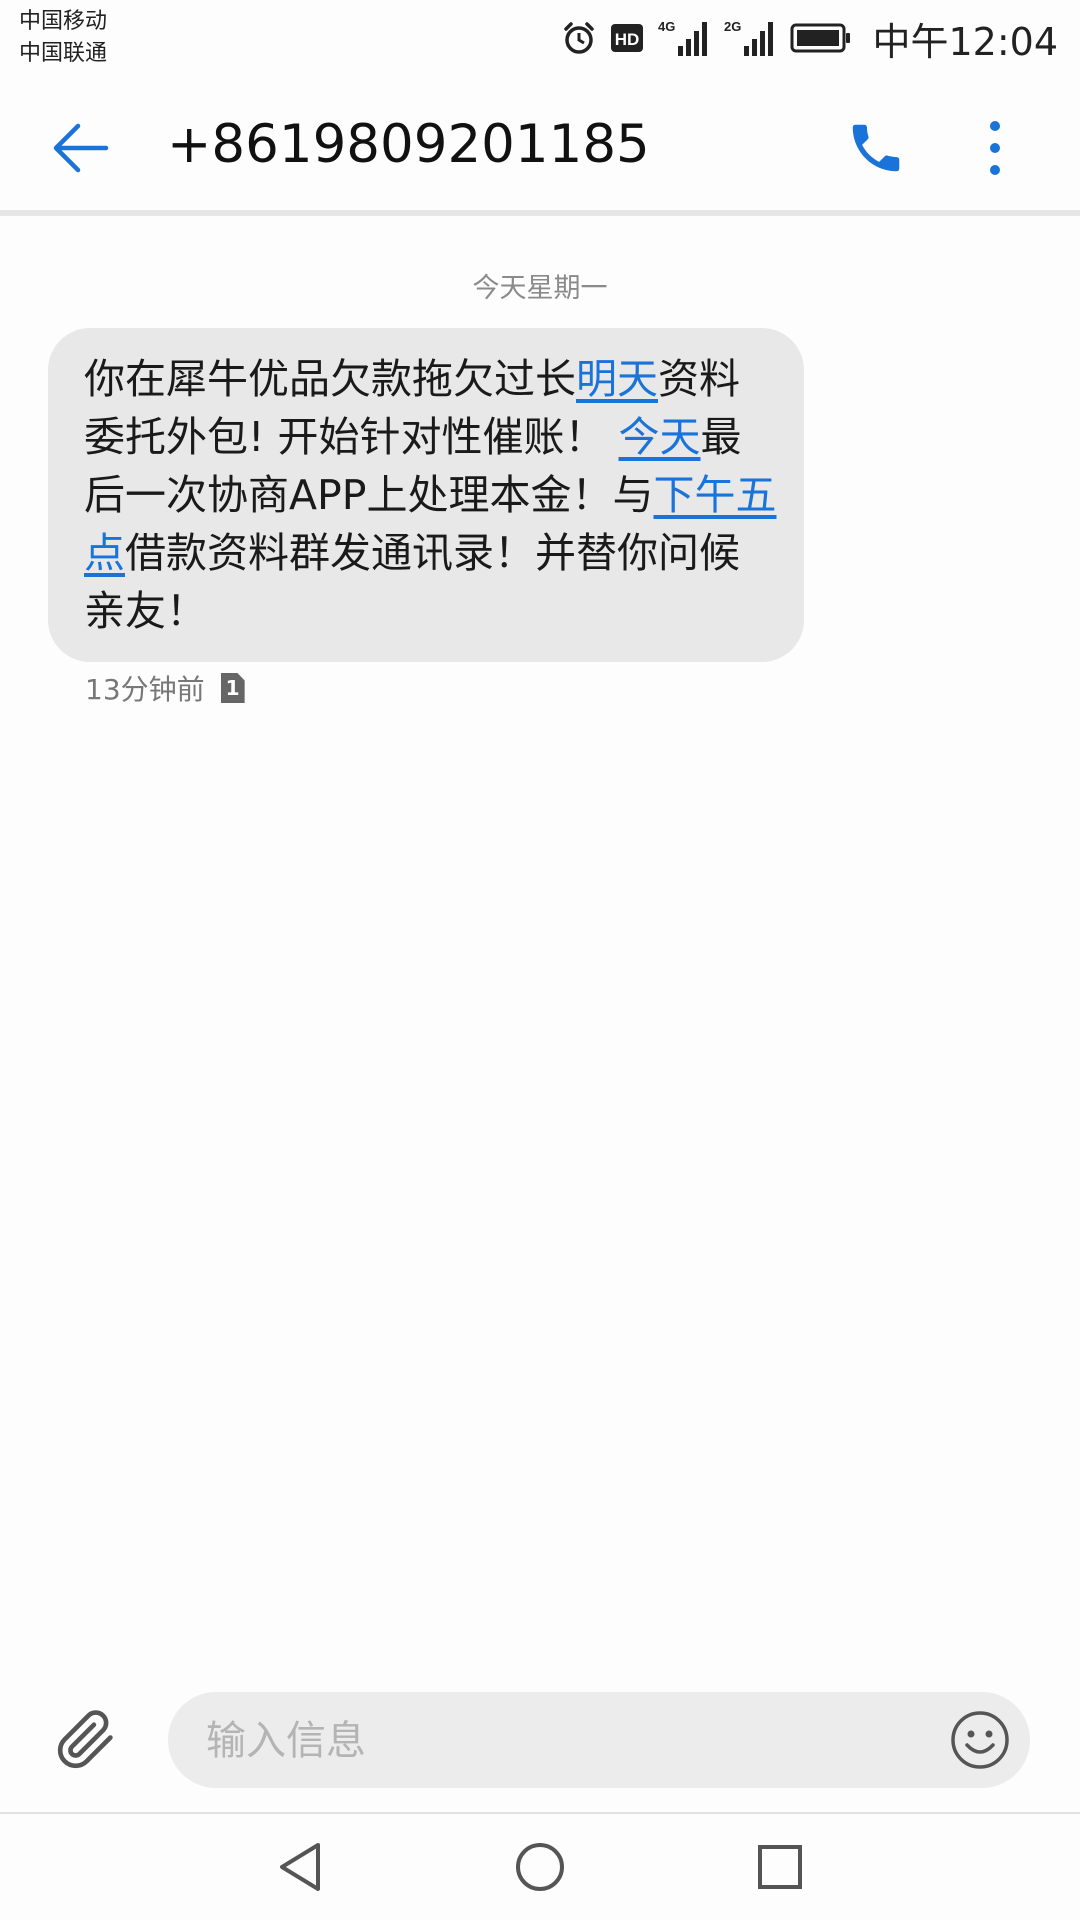  I want to click on more-vertical-icon, so click(995, 148).